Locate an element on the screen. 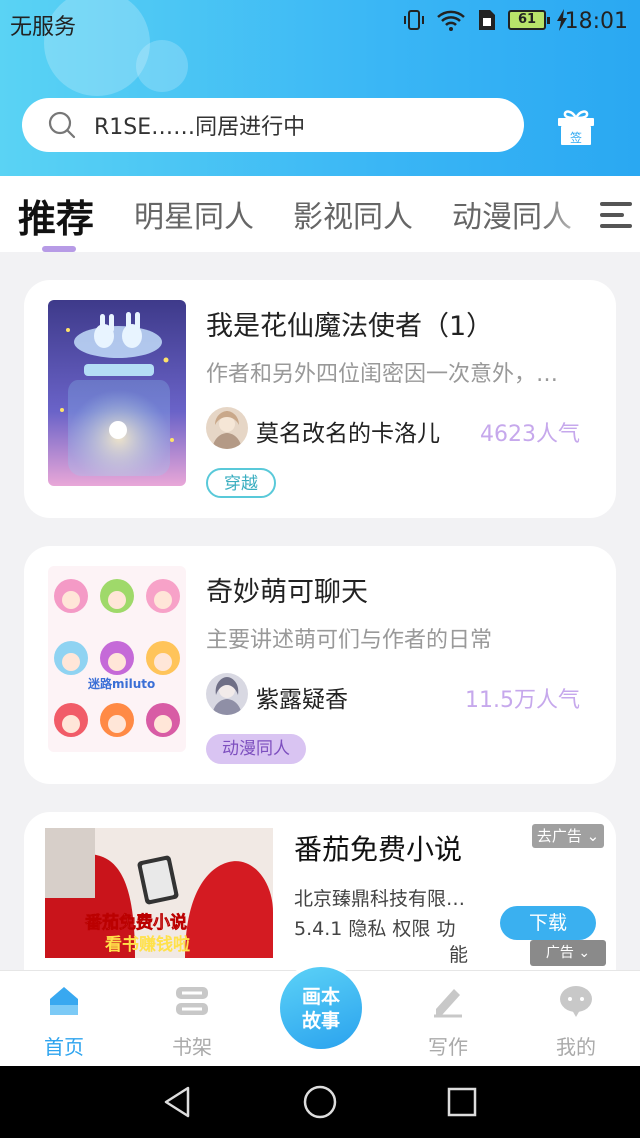 The width and height of the screenshot is (640, 1138). ad-app-meta: 能 is located at coordinates (458, 953).